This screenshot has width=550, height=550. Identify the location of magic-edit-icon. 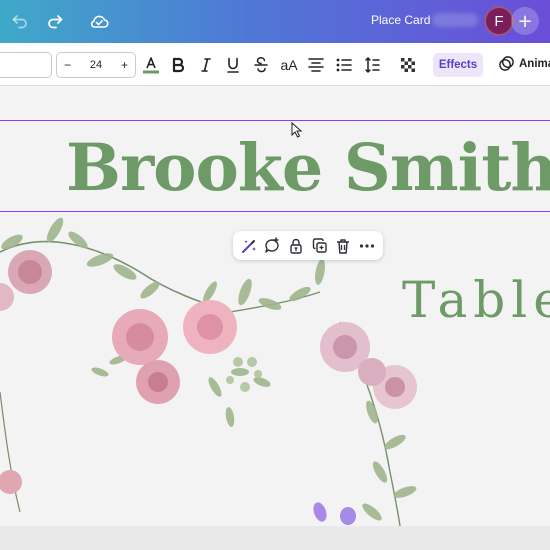
(249, 246).